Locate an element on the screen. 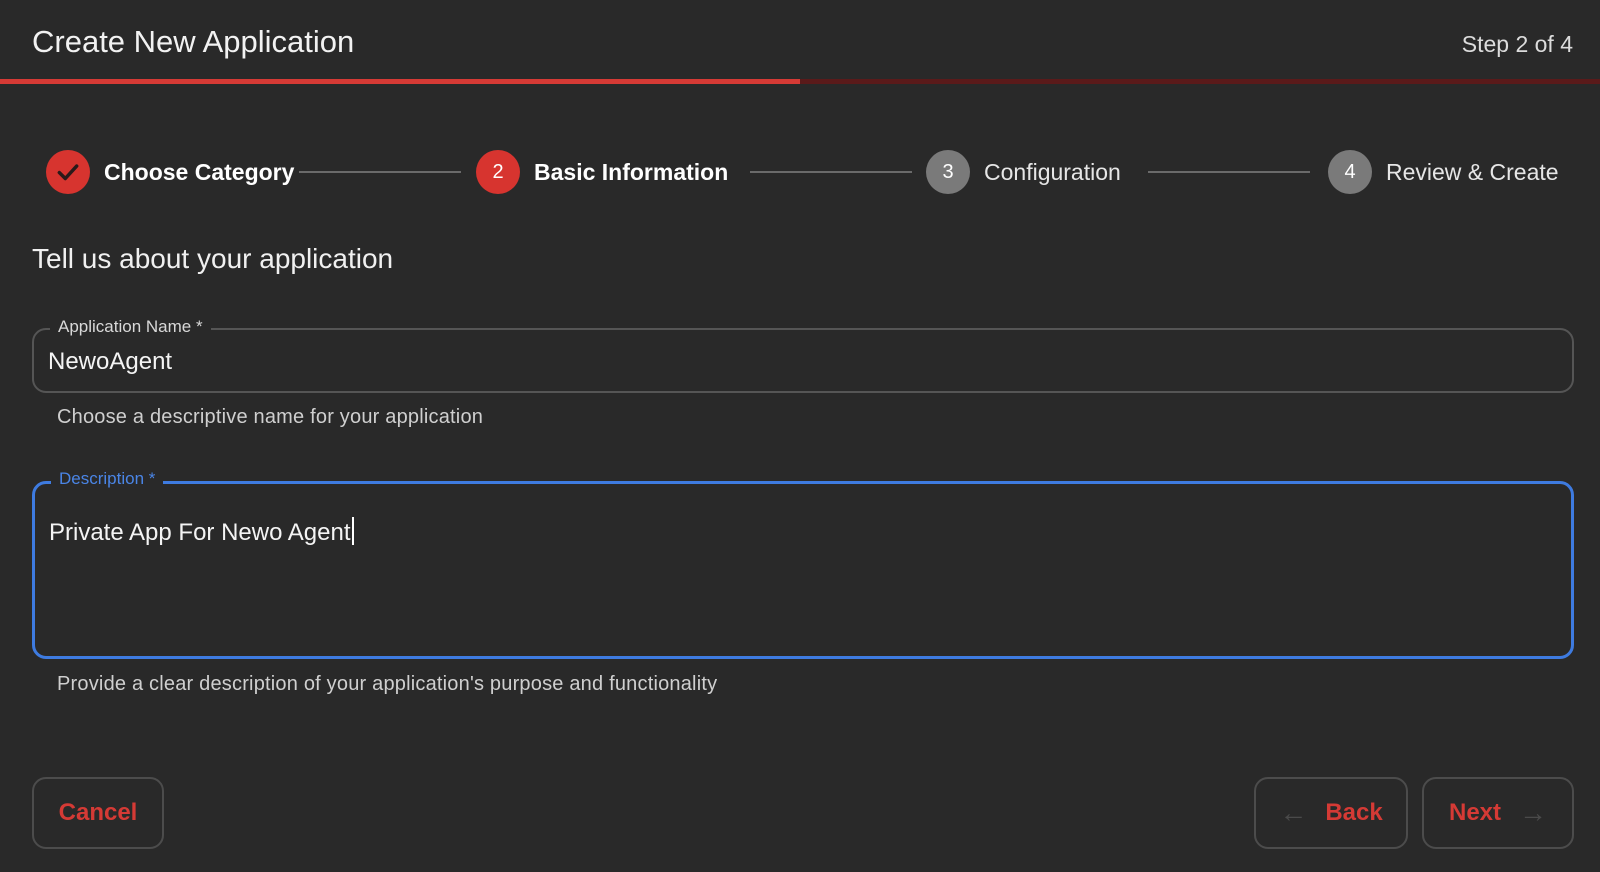 The image size is (1600, 872). step-basic-information: 2 Basic Information is located at coordinates (602, 172).